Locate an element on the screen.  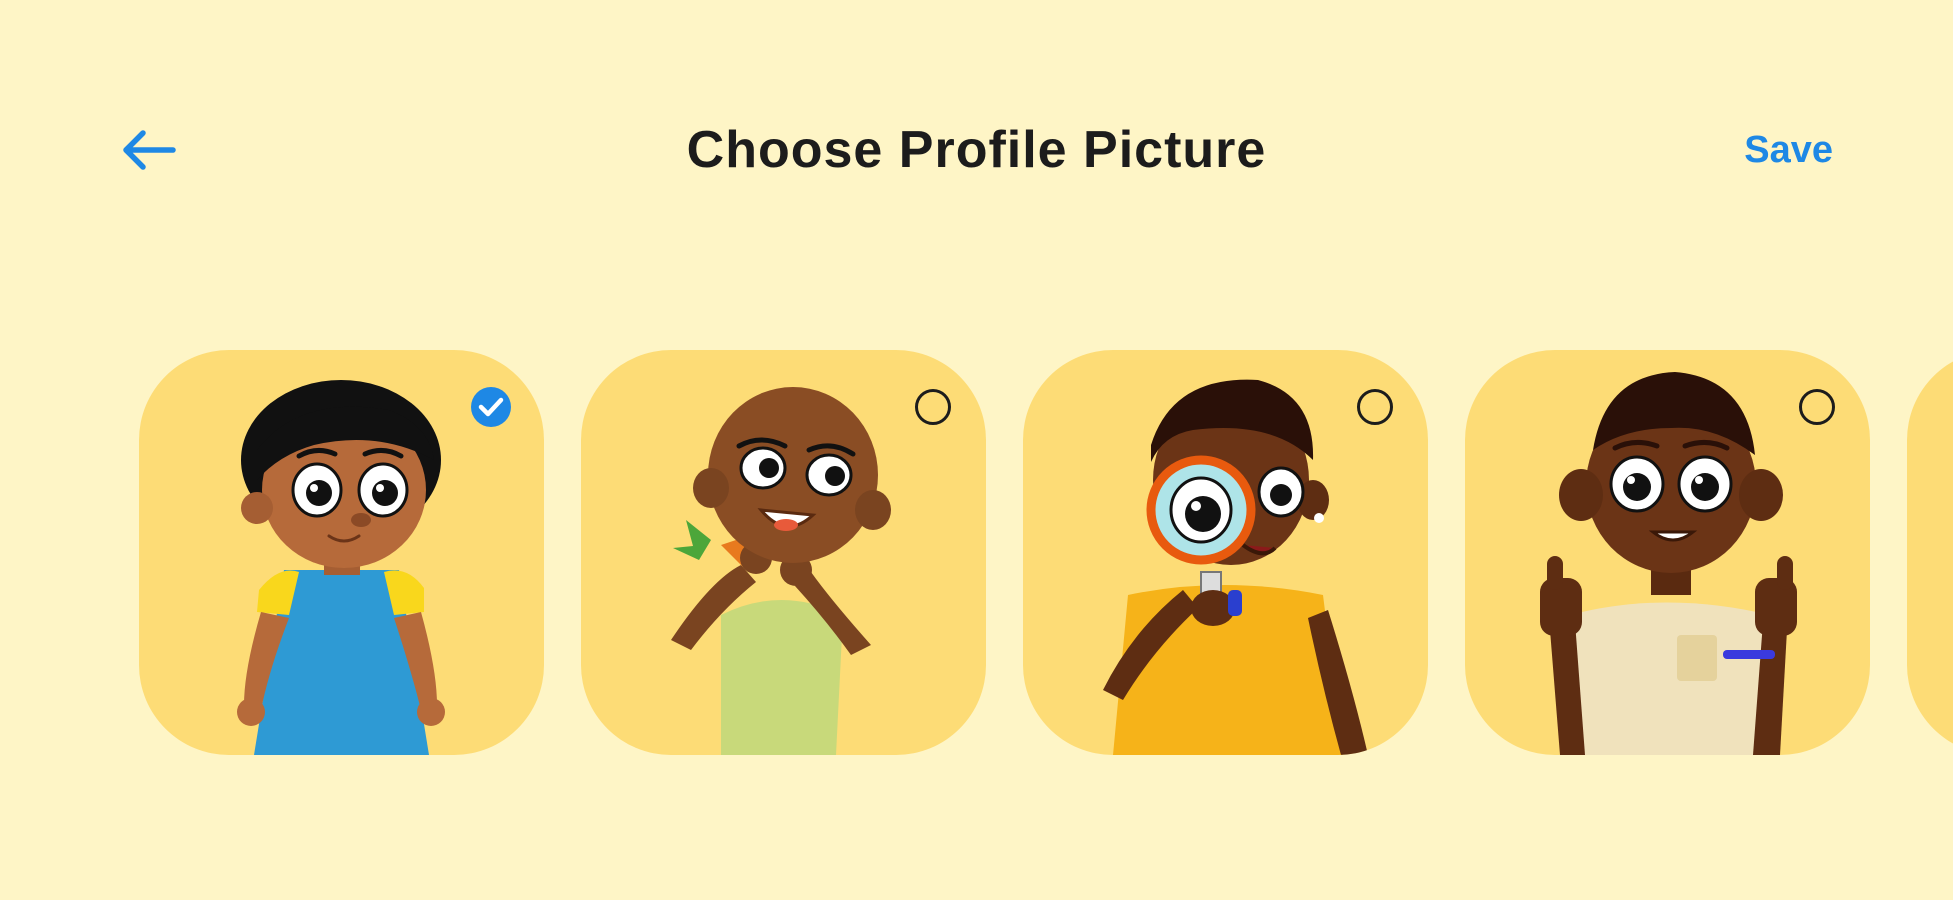
save-button: Save is located at coordinates (1788, 150).